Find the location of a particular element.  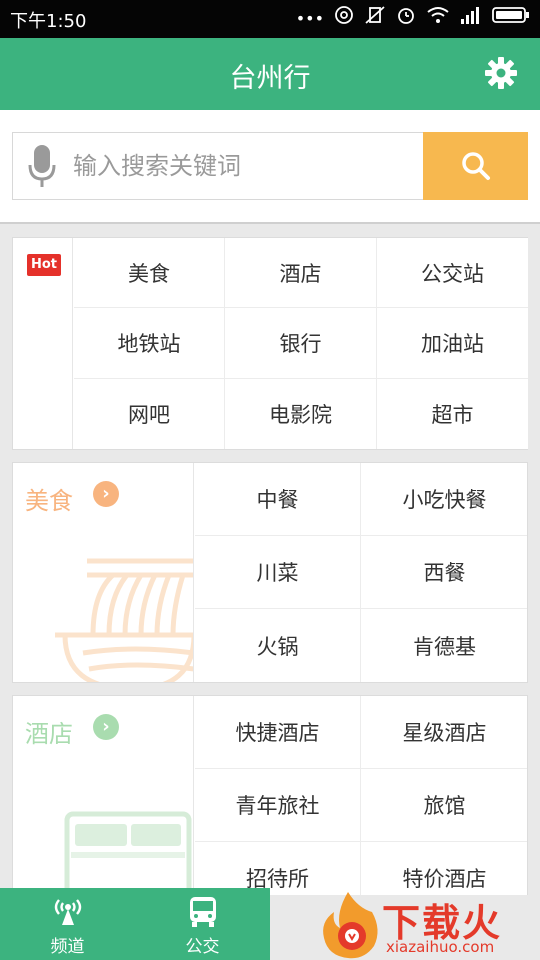

hot-item-jiudian: 酒店 is located at coordinates (301, 273).